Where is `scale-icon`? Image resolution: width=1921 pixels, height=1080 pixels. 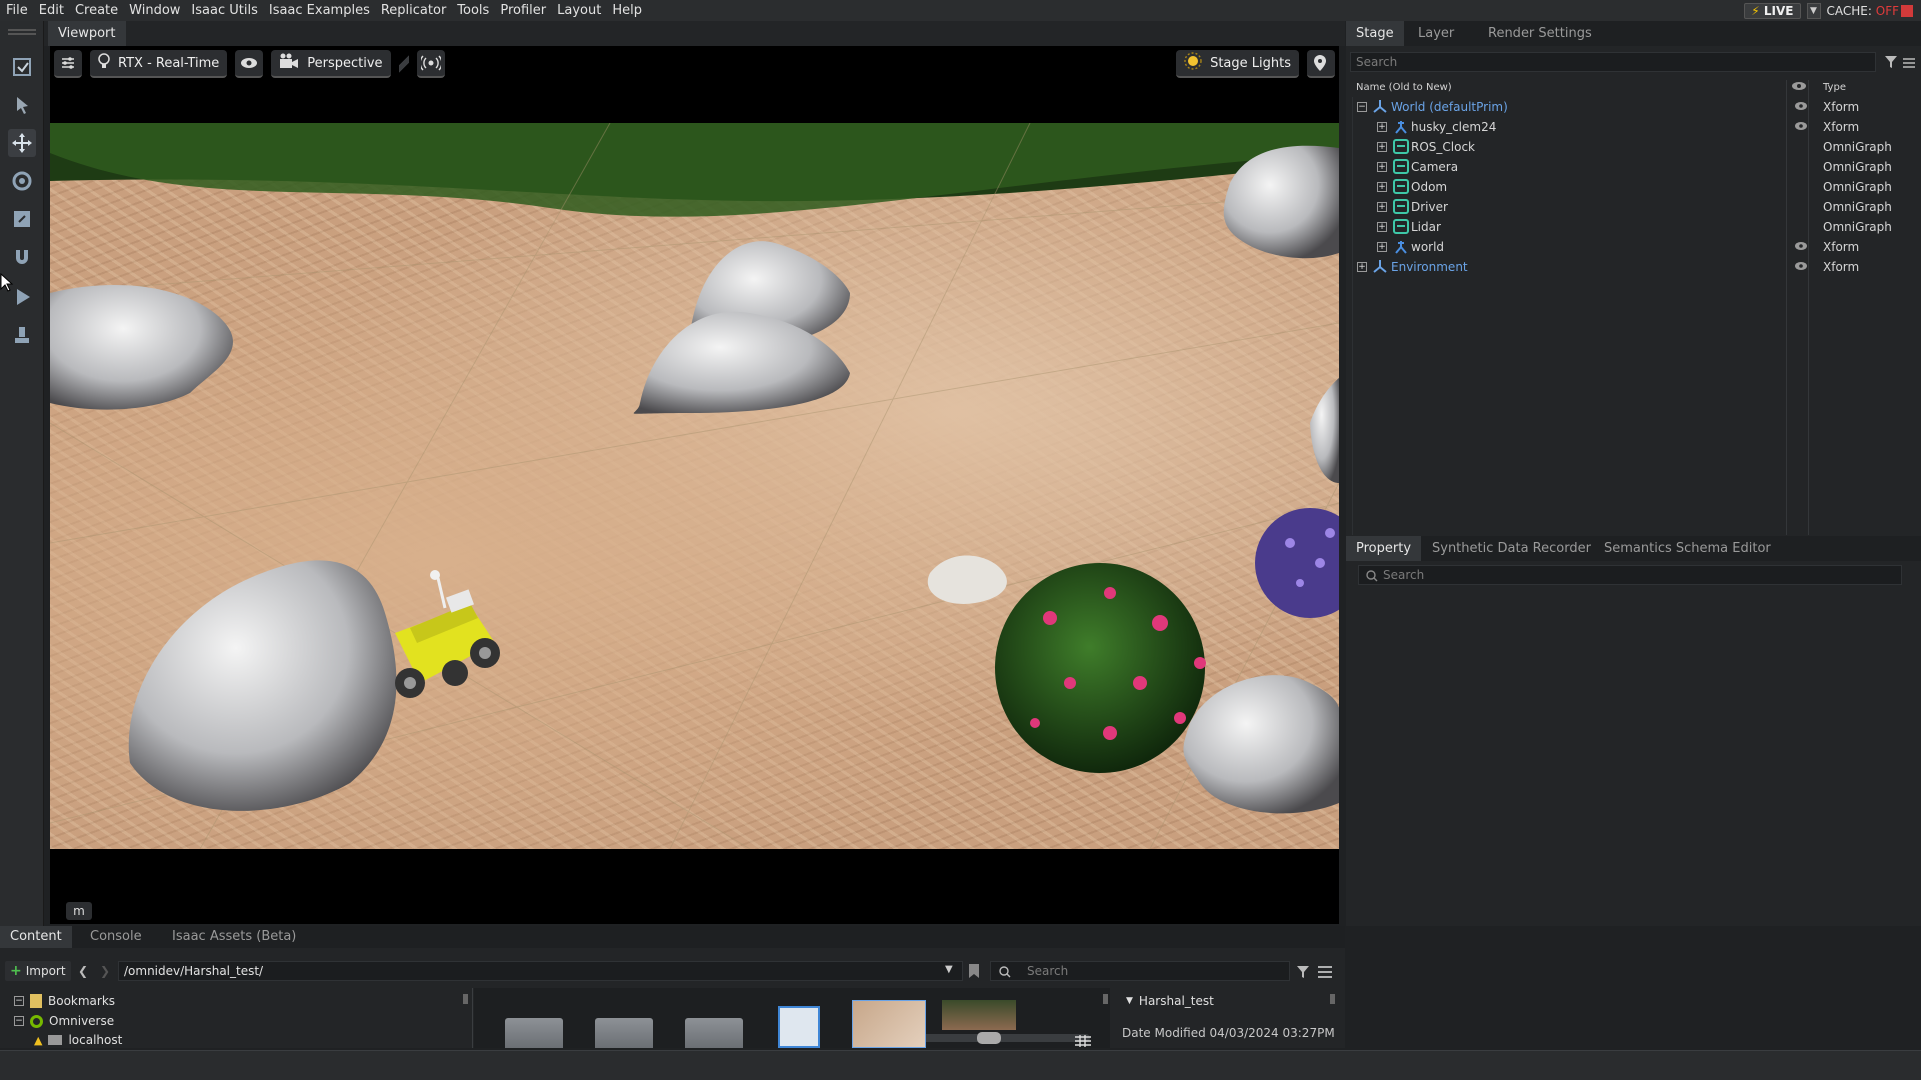 scale-icon is located at coordinates (22, 219).